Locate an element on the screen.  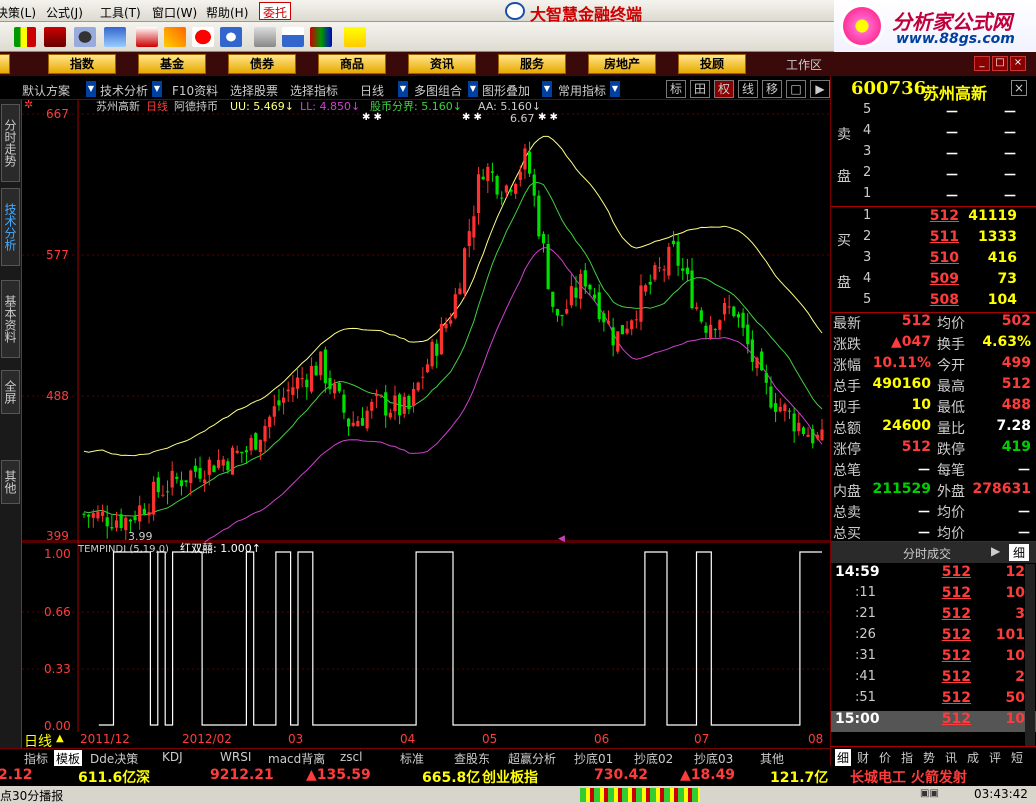
common-indicator-dropdown: 常用指标 is located at coordinates (582, 90).